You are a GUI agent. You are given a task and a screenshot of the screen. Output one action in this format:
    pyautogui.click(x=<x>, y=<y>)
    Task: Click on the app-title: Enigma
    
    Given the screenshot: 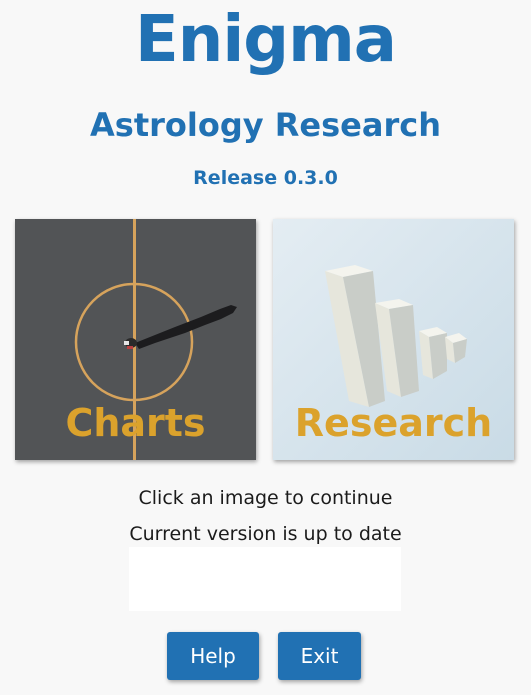 What is the action you would take?
    pyautogui.click(x=266, y=40)
    